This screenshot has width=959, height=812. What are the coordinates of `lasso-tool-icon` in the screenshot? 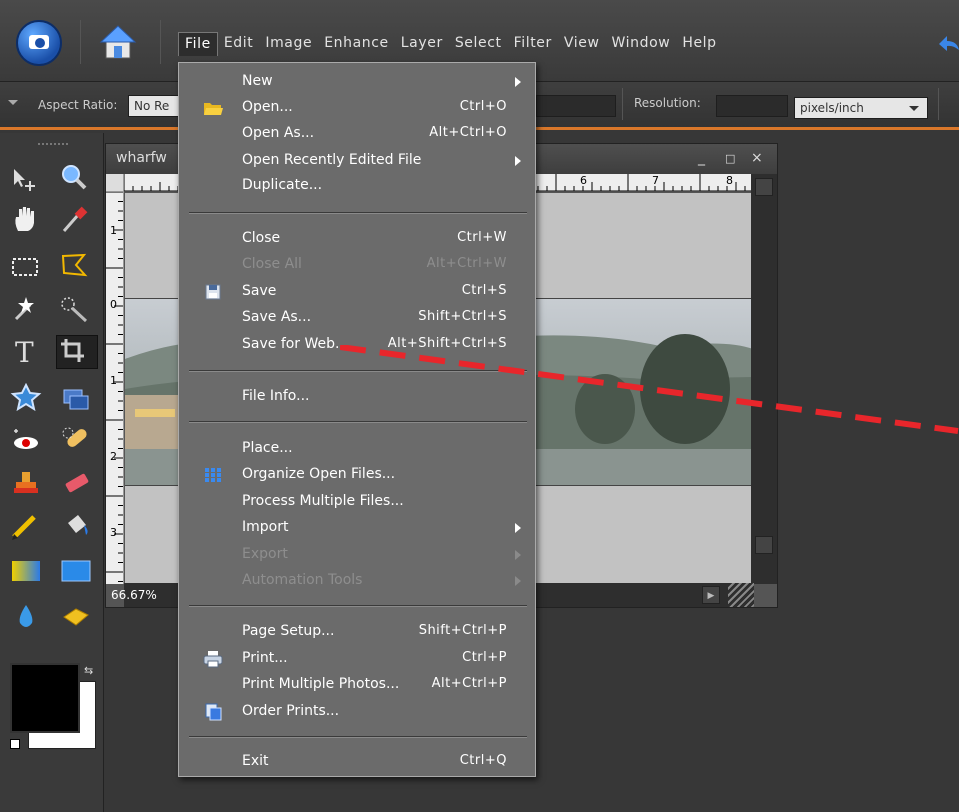 It's located at (76, 266).